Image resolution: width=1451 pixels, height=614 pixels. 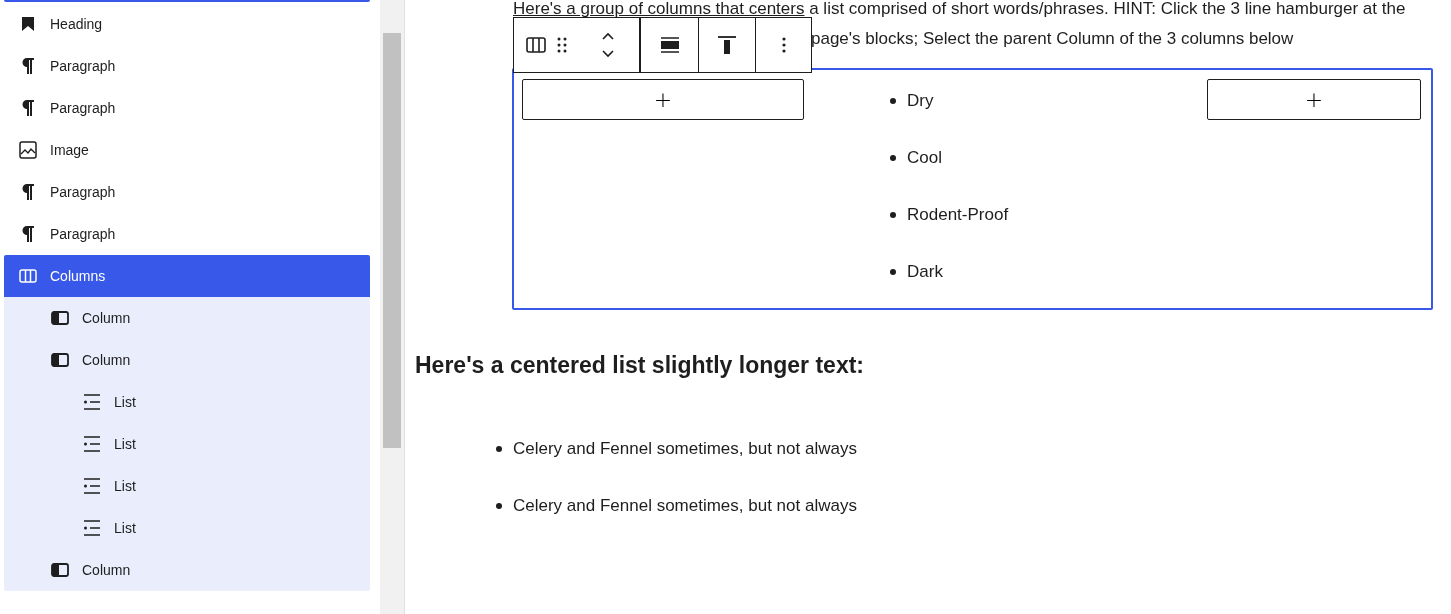 What do you see at coordinates (924, 158) in the screenshot?
I see `list-item: Cool` at bounding box center [924, 158].